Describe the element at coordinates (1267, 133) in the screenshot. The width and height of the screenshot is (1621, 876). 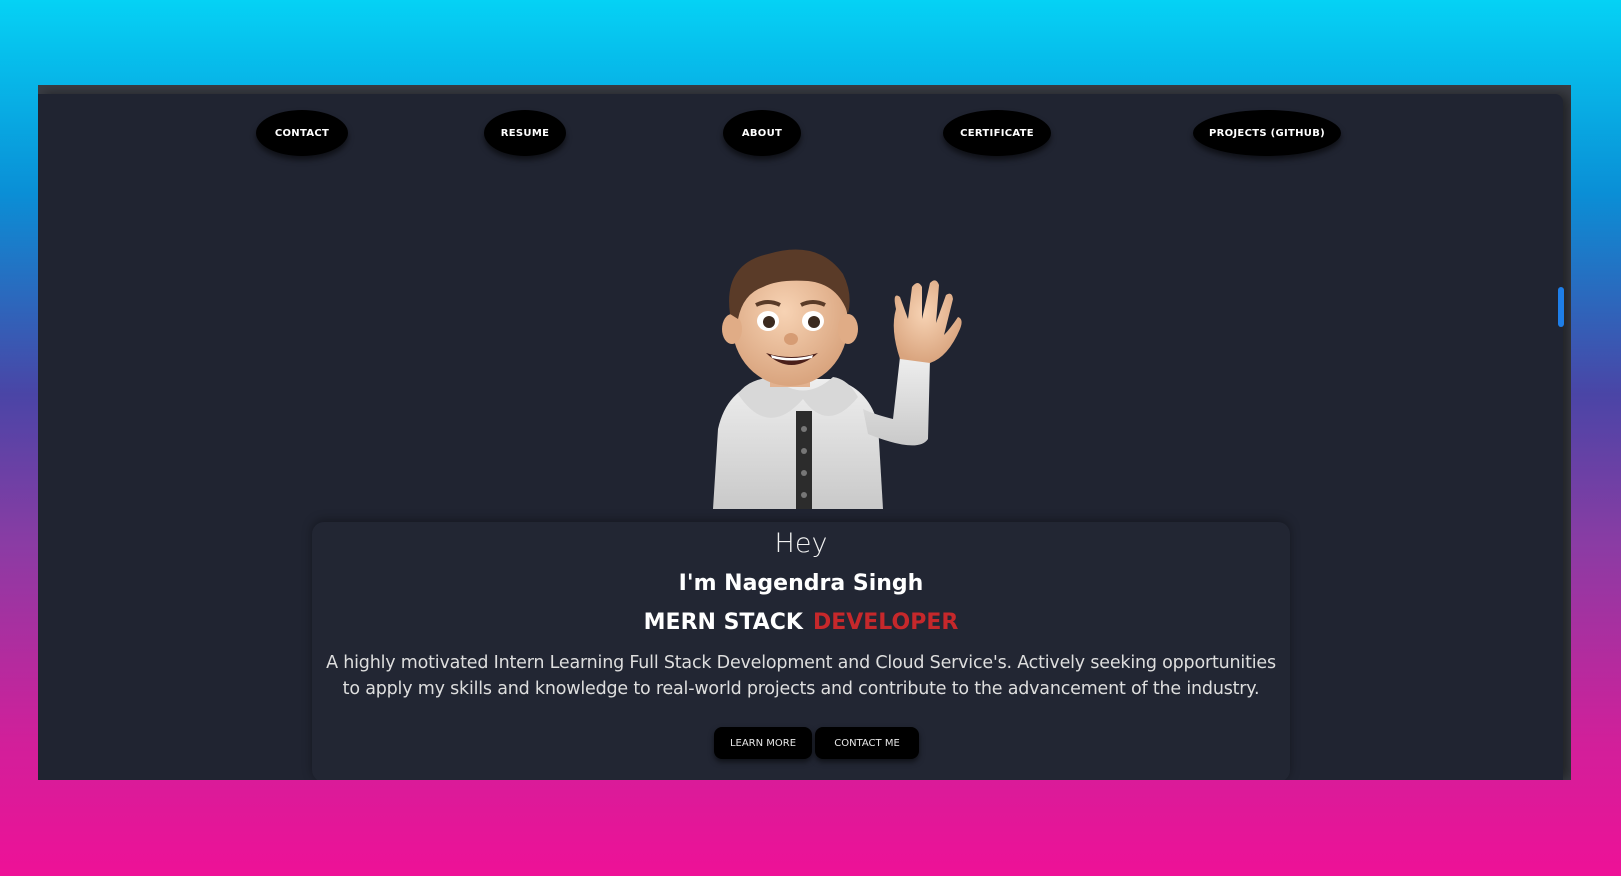
I see `nav-projects-github-button: PROJECTS (GITHUB)` at that location.